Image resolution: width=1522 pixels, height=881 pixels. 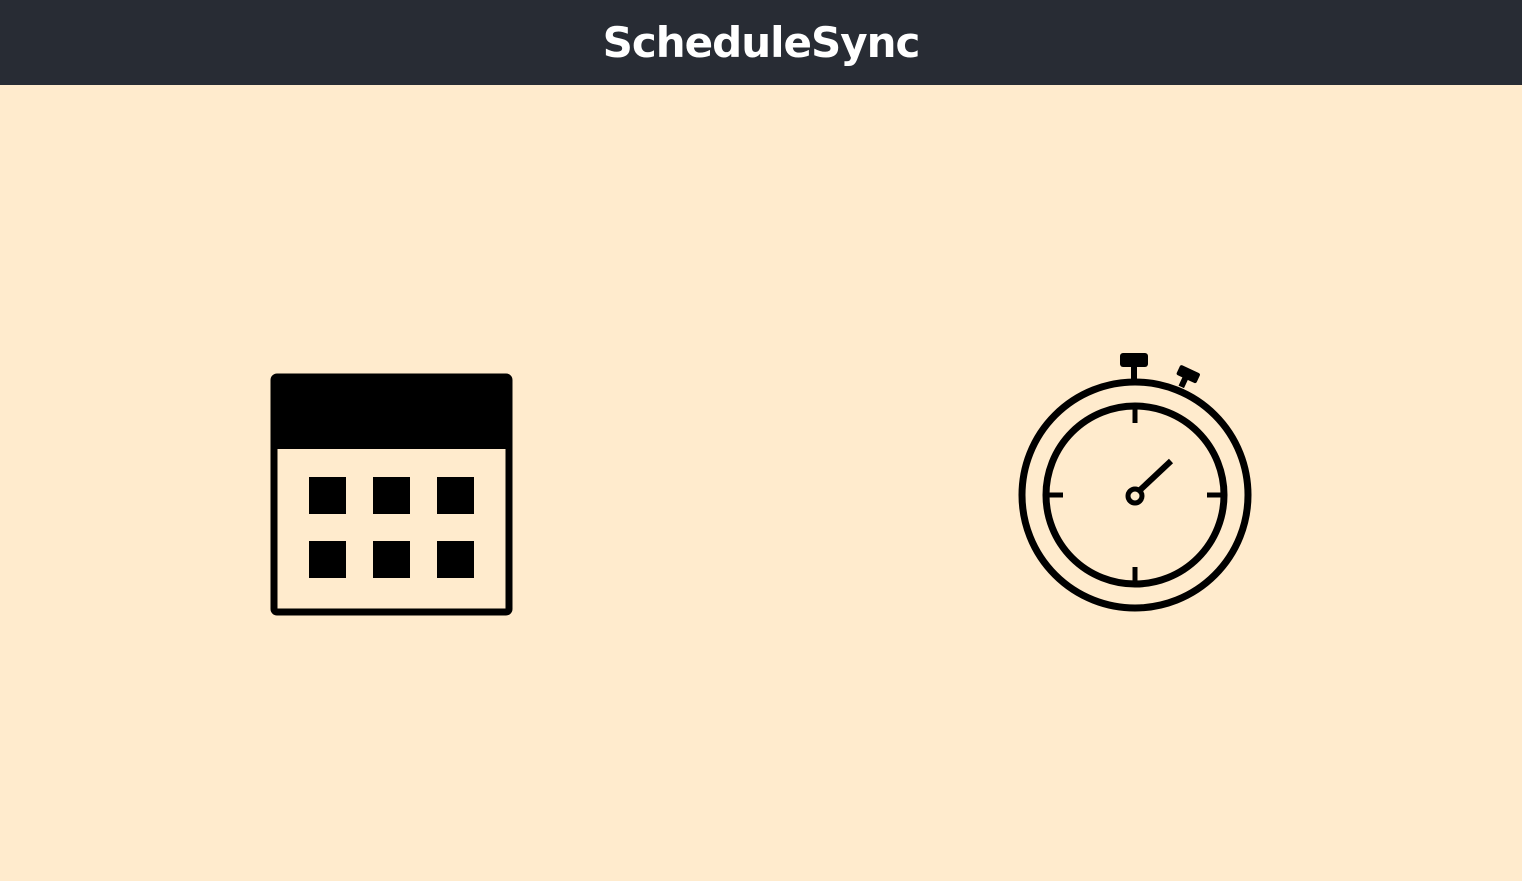 I want to click on calendar-button, so click(x=391, y=494).